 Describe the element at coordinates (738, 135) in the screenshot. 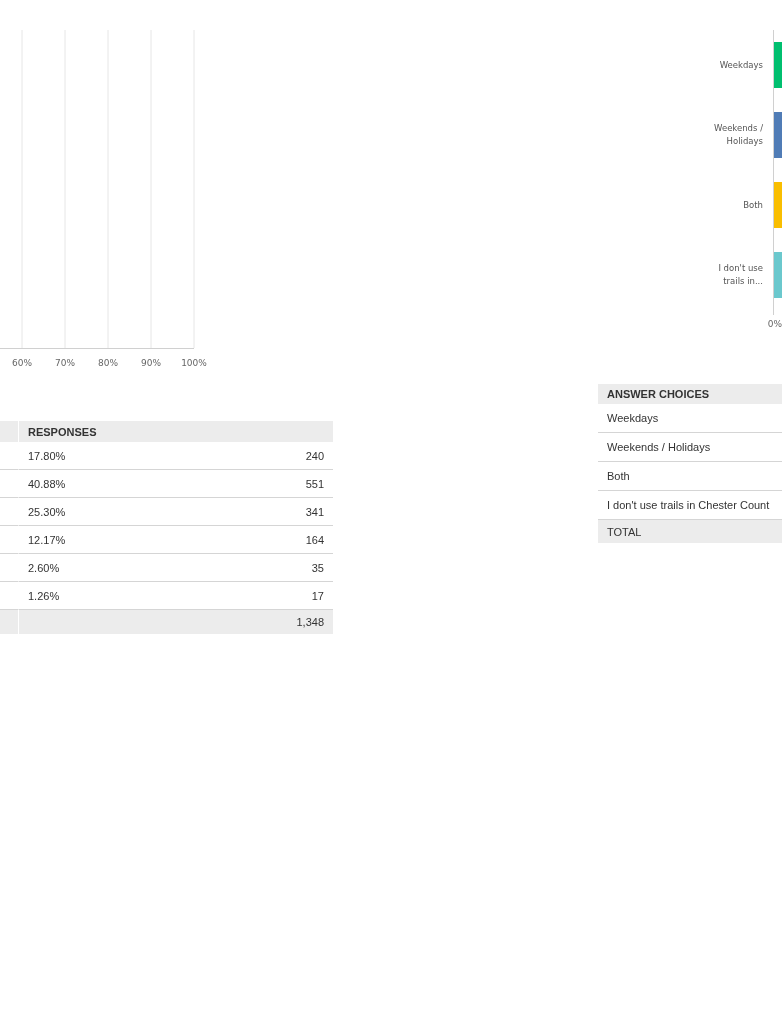

I see `category-label: Weekends / Holidays` at that location.